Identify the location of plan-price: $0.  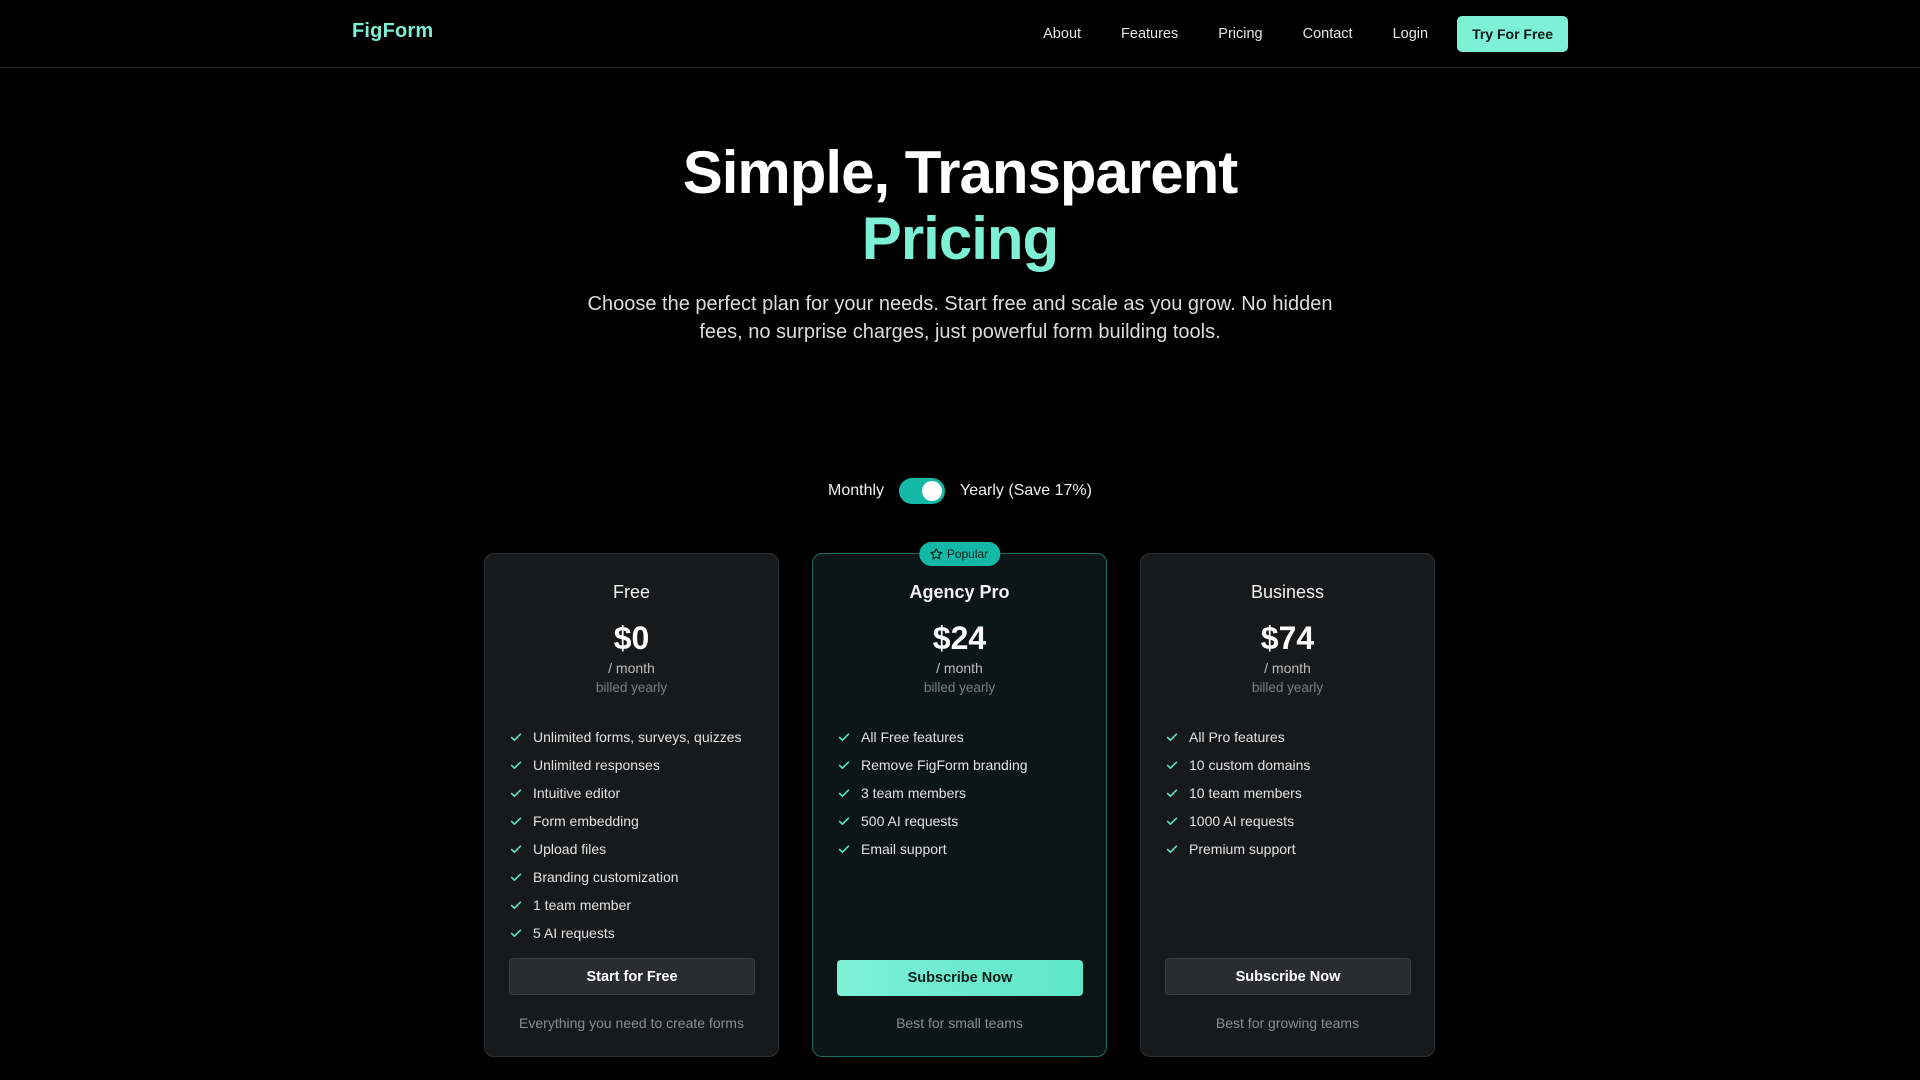
(631, 638).